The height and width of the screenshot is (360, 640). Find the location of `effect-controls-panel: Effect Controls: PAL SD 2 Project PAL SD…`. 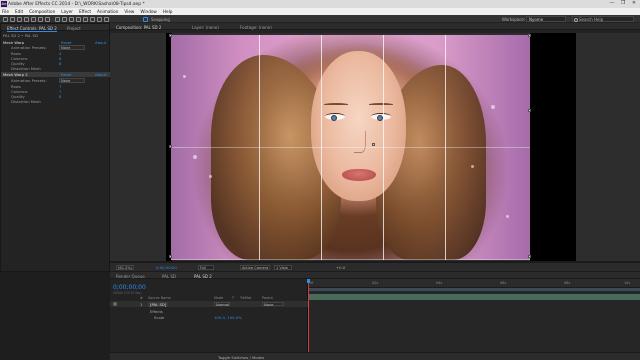

effect-controls-panel: Effect Controls: PAL SD 2 Project PAL SD… is located at coordinates (55, 147).